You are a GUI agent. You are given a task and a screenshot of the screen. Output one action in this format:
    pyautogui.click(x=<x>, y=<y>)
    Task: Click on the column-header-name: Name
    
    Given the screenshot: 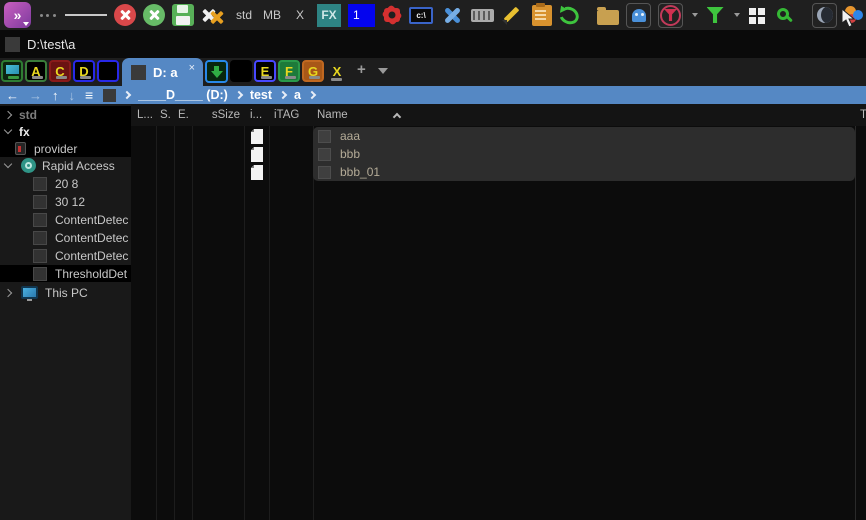 What is the action you would take?
    pyautogui.click(x=359, y=115)
    